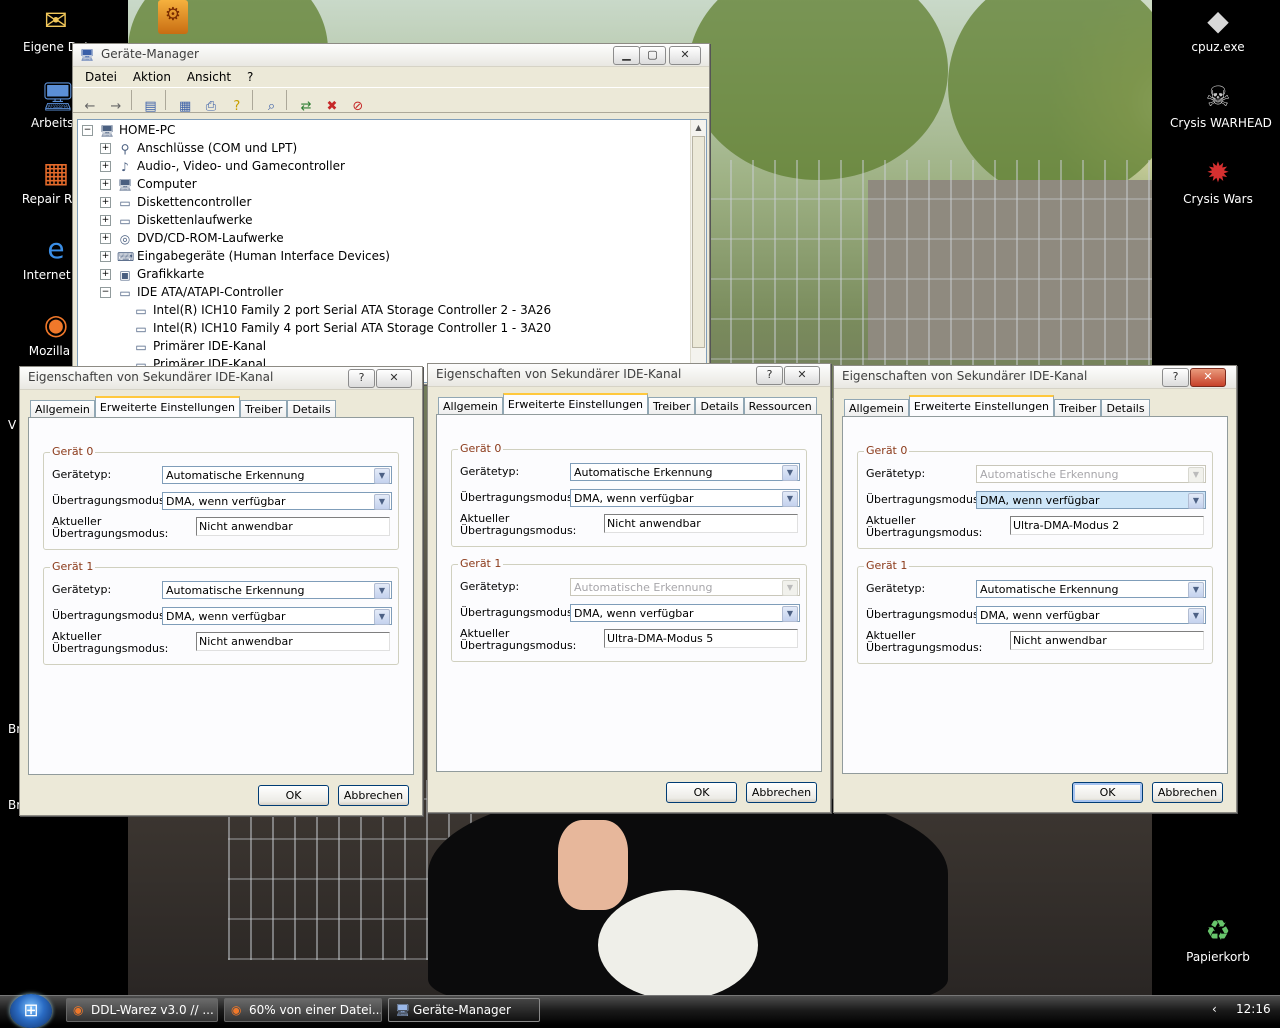 The width and height of the screenshot is (1280, 1028). I want to click on disable-icon: ⊘, so click(358, 107).